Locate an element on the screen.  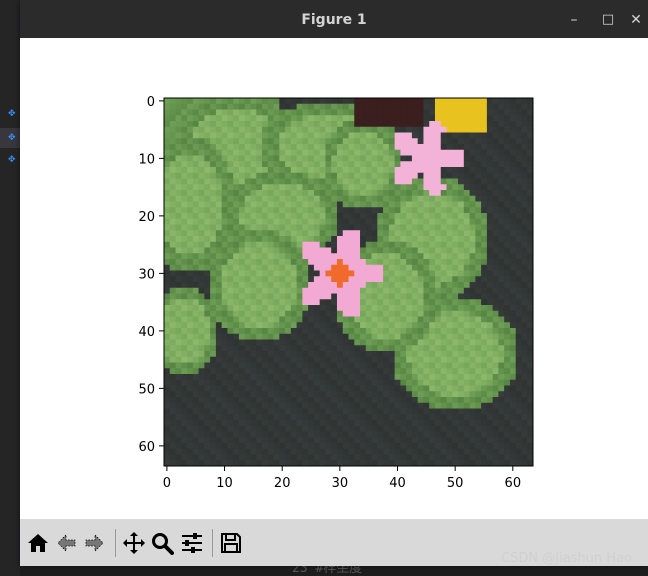
zoom-icon is located at coordinates (162, 543).